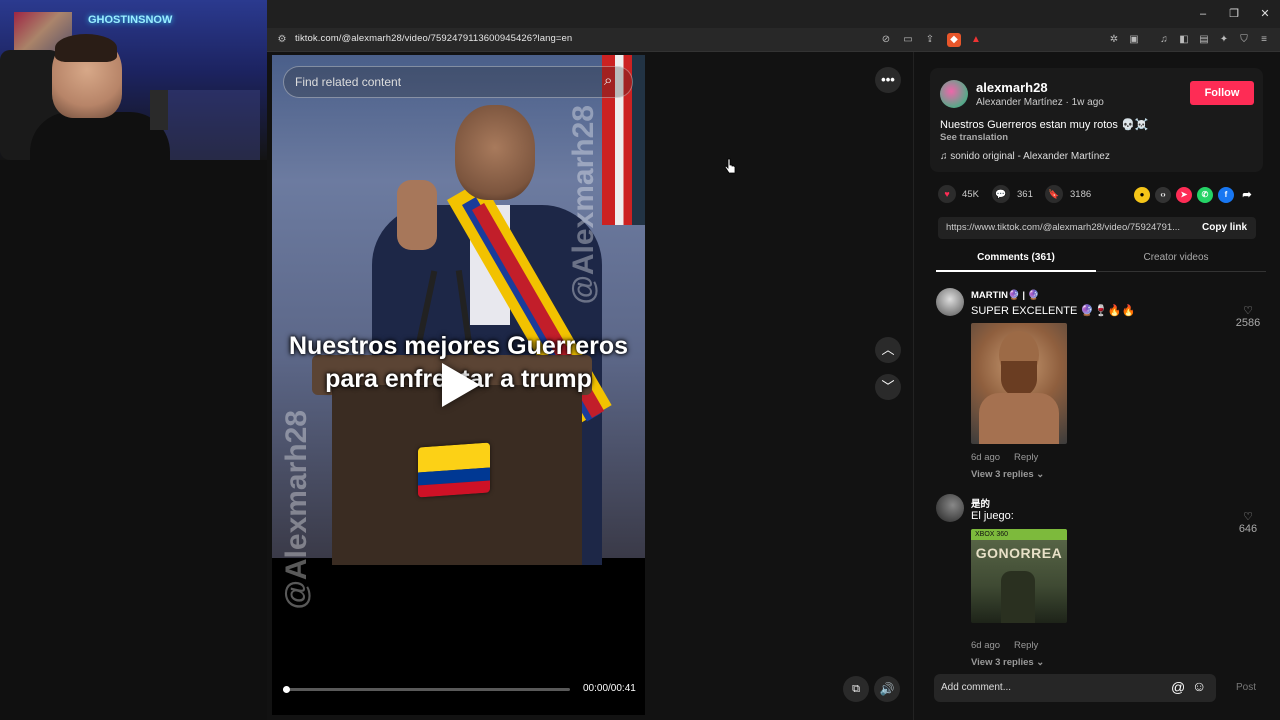  I want to click on post-description: Nuestros Guerreros estan muy rotos 💀☠️, so click(1044, 125).